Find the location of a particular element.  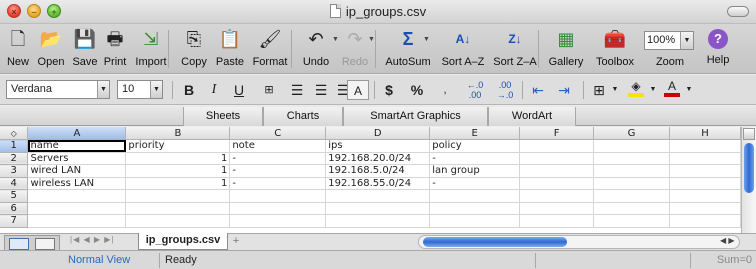

column-header-f: F is located at coordinates (557, 133).